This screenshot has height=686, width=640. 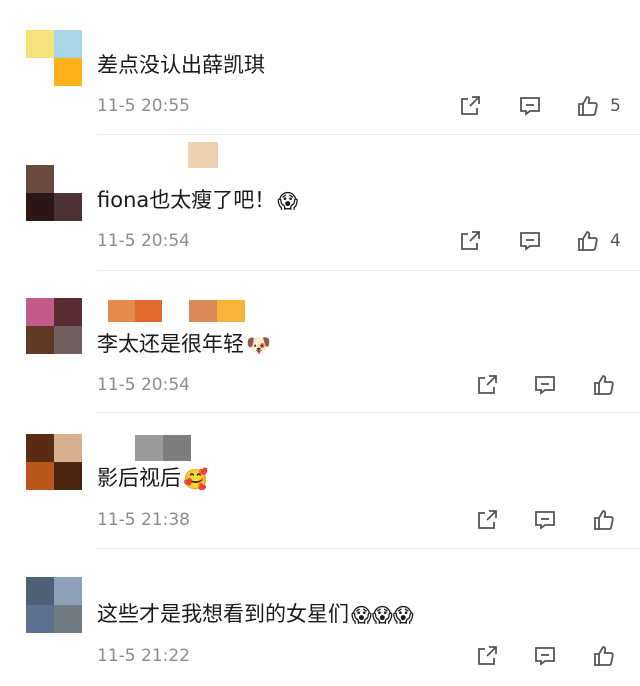 What do you see at coordinates (195, 479) in the screenshot?
I see `love-emoji: 🥰` at bounding box center [195, 479].